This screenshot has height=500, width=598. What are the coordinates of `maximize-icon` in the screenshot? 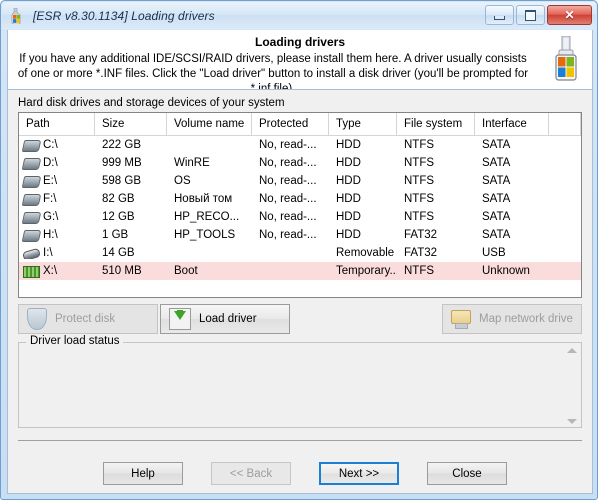 It's located at (530, 15).